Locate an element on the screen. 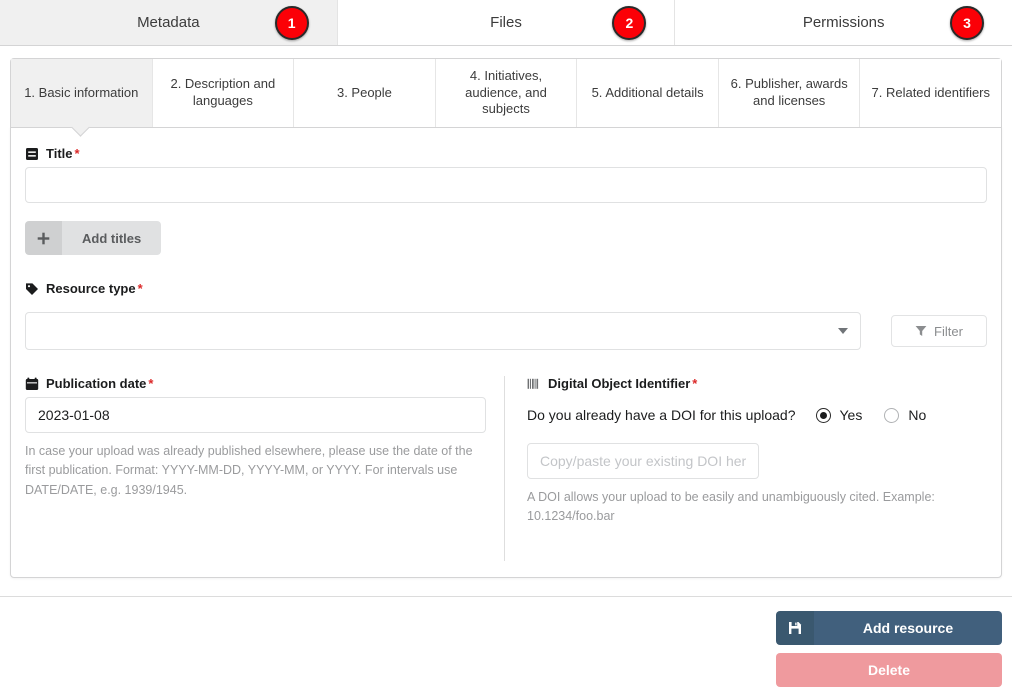  step-tab-related-identifiers: 7. Related identifiers is located at coordinates (931, 93).